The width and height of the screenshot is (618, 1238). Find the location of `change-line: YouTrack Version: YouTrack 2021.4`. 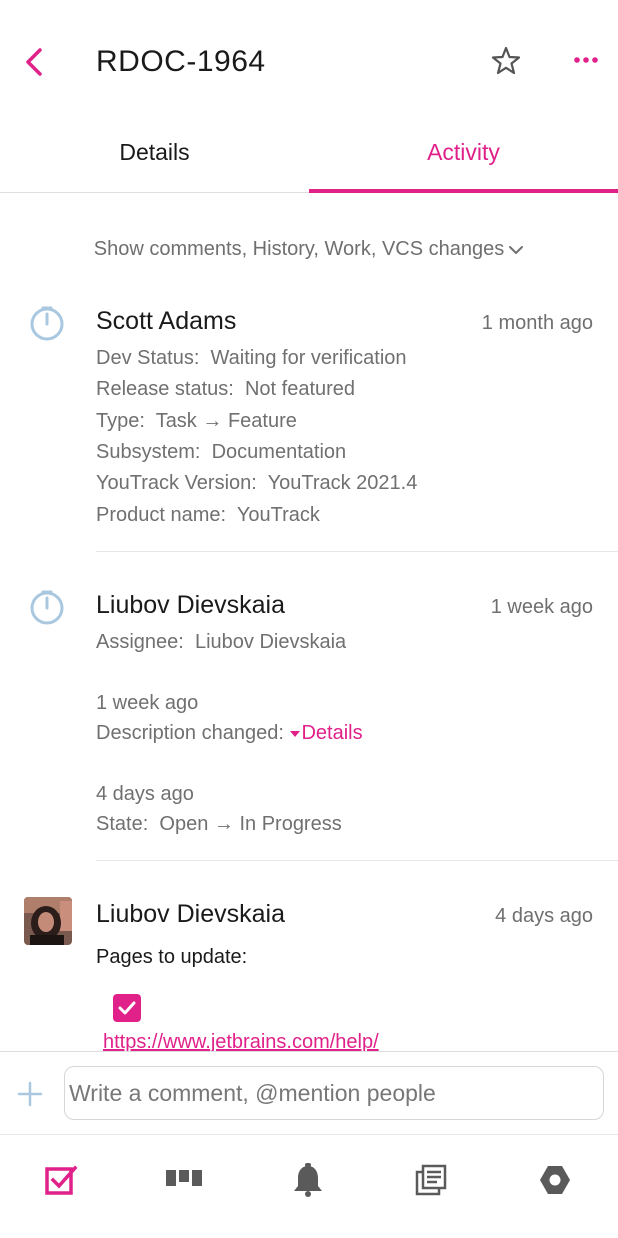

change-line: YouTrack Version: YouTrack 2021.4 is located at coordinates (256, 483).